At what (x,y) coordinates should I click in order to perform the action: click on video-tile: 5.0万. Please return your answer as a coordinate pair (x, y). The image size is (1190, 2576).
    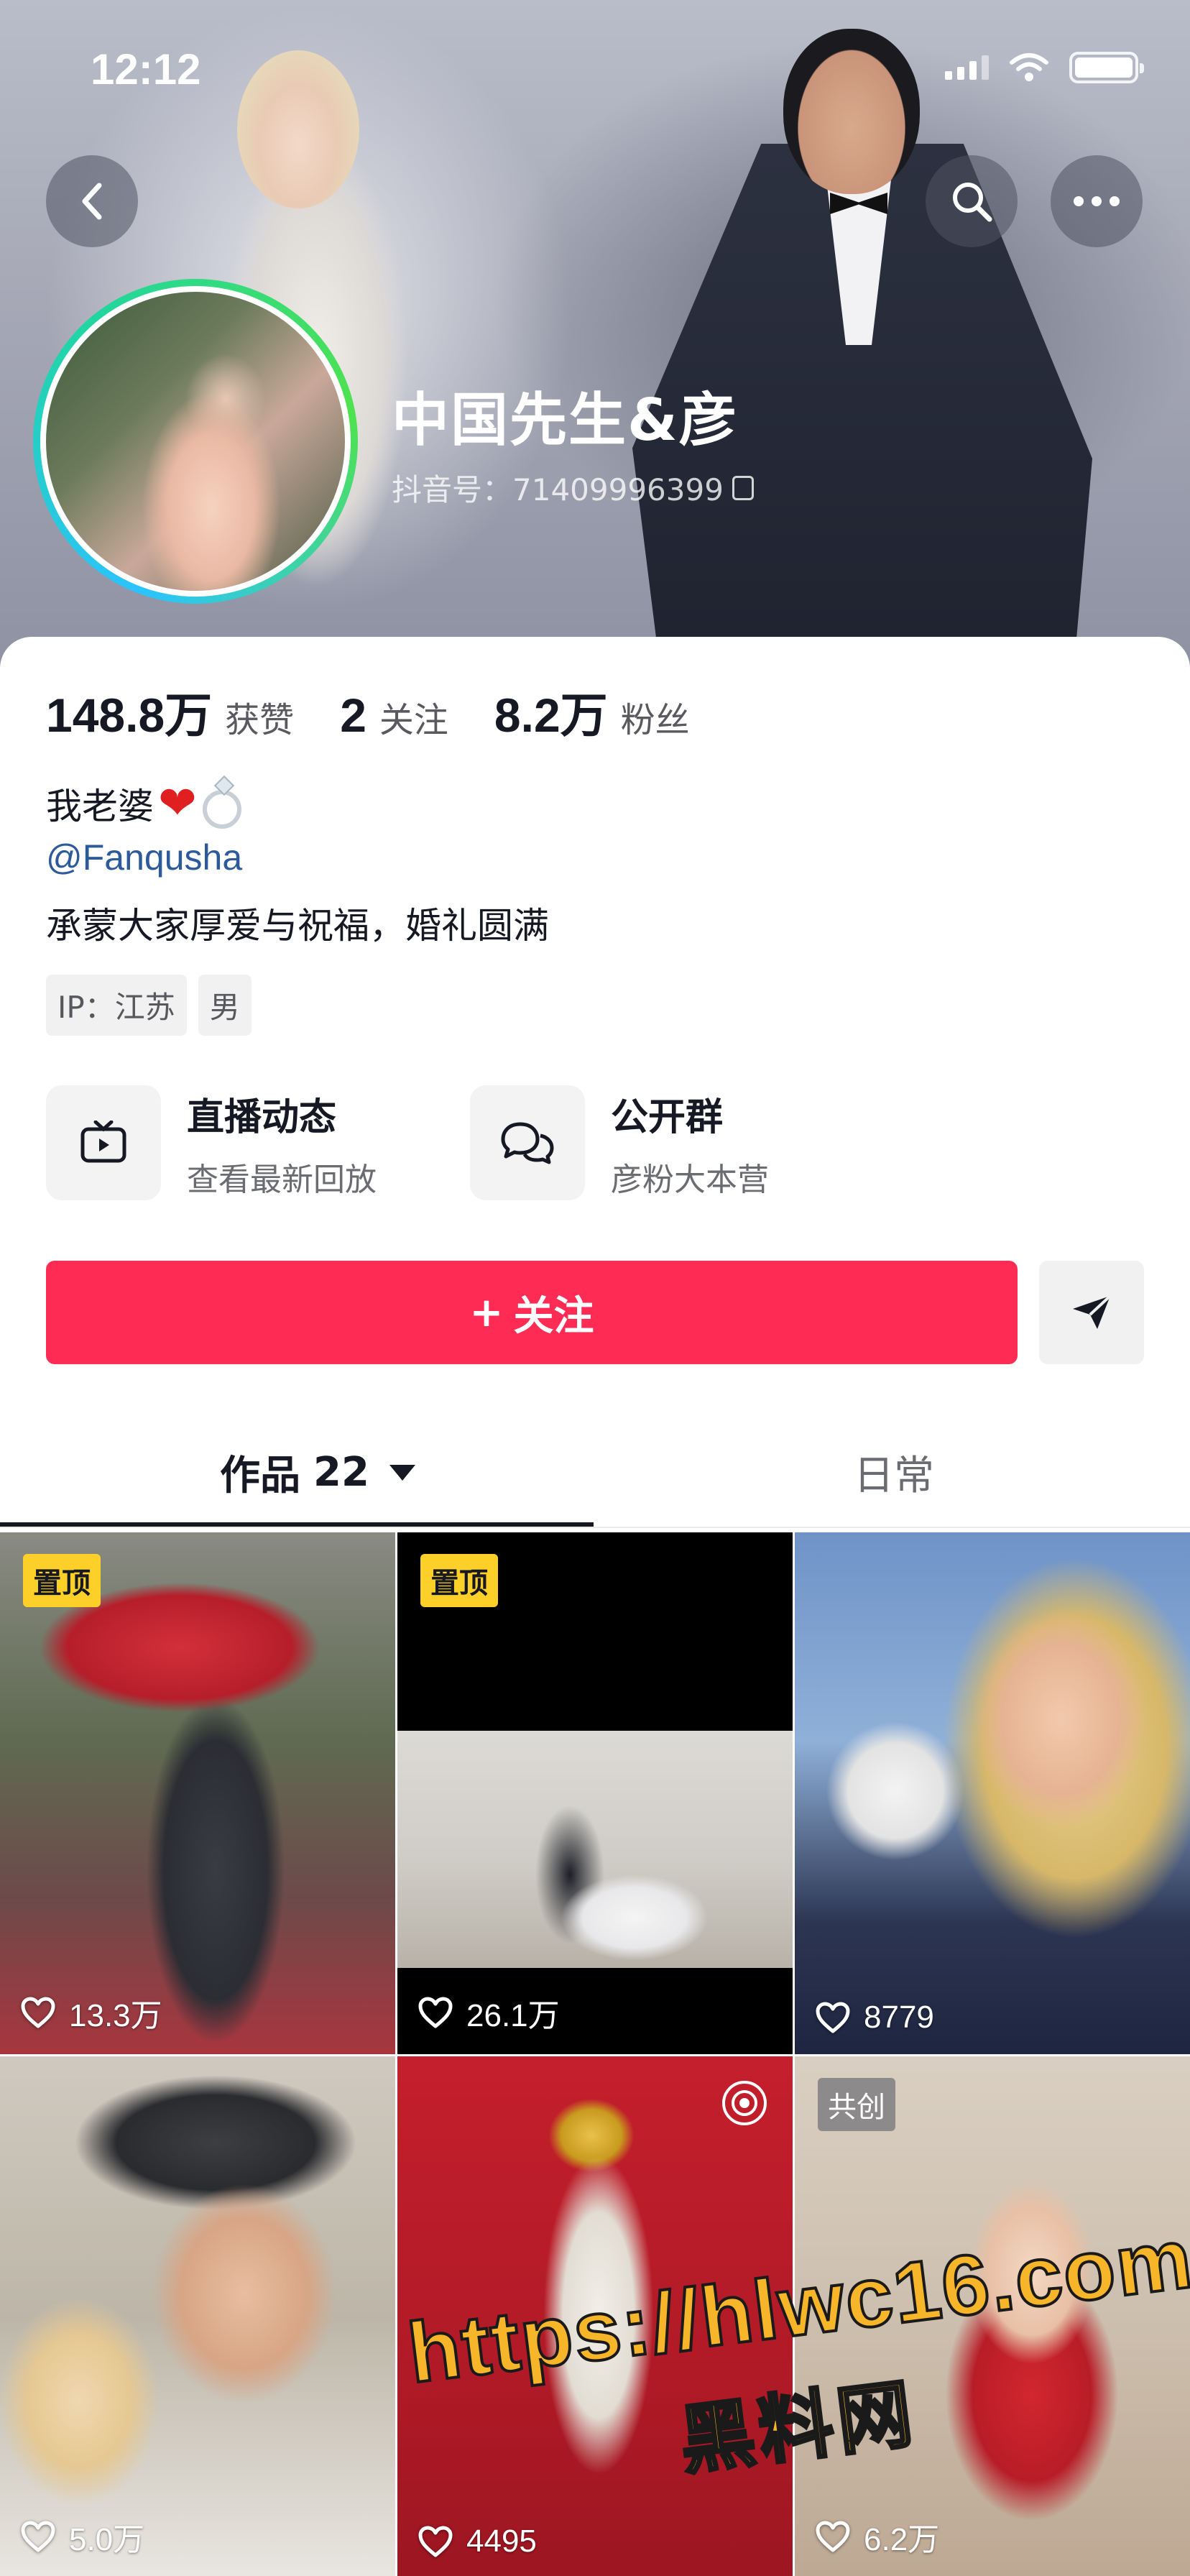
    Looking at the image, I should click on (197, 2316).